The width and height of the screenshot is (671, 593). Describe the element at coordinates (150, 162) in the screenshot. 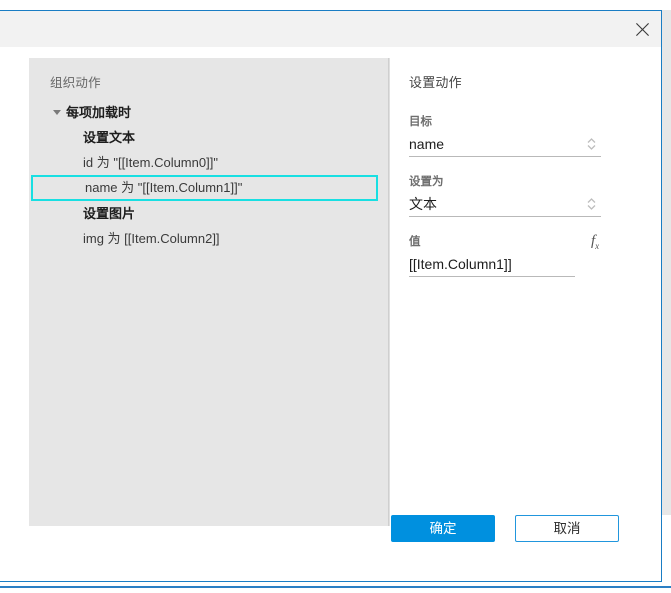

I see `tree-row-label: id 为 "[[Item.Column0]]"` at that location.